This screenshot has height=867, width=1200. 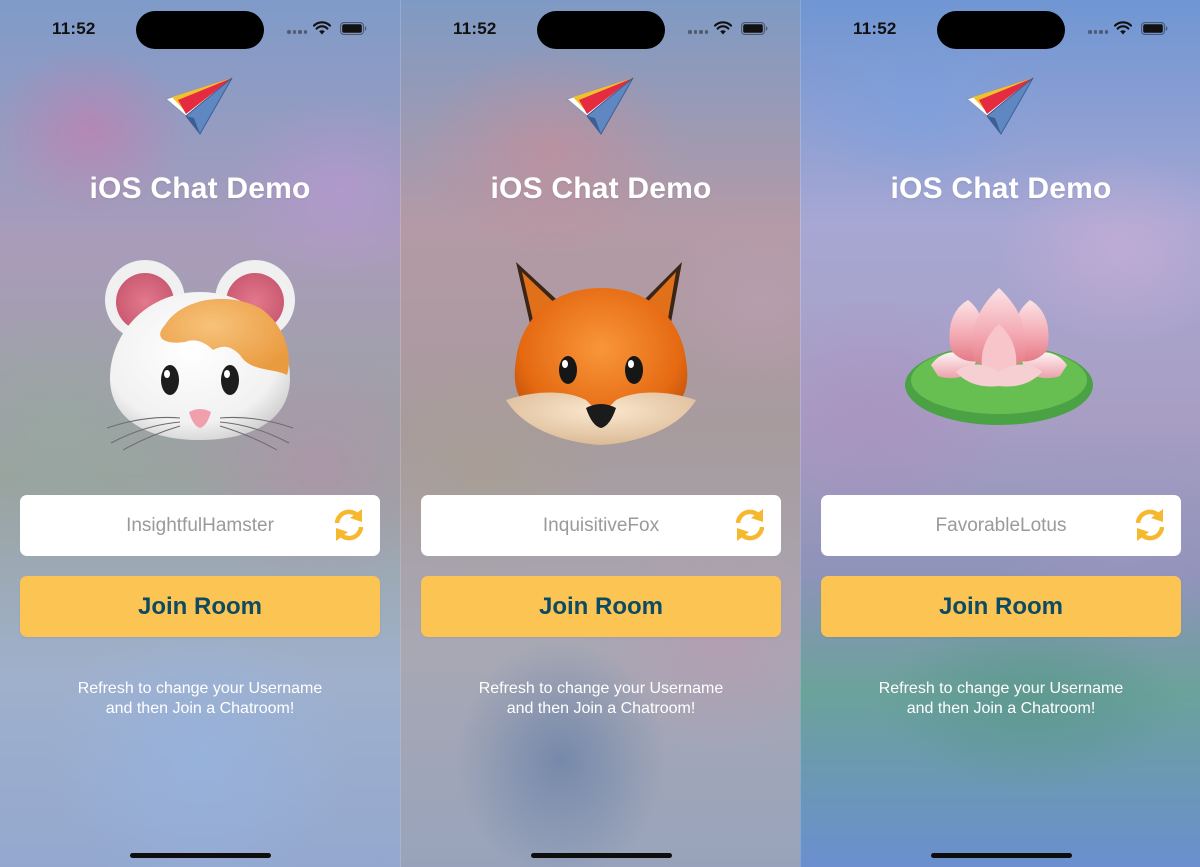 I want to click on username-field: InquisitiveFox, so click(x=601, y=525).